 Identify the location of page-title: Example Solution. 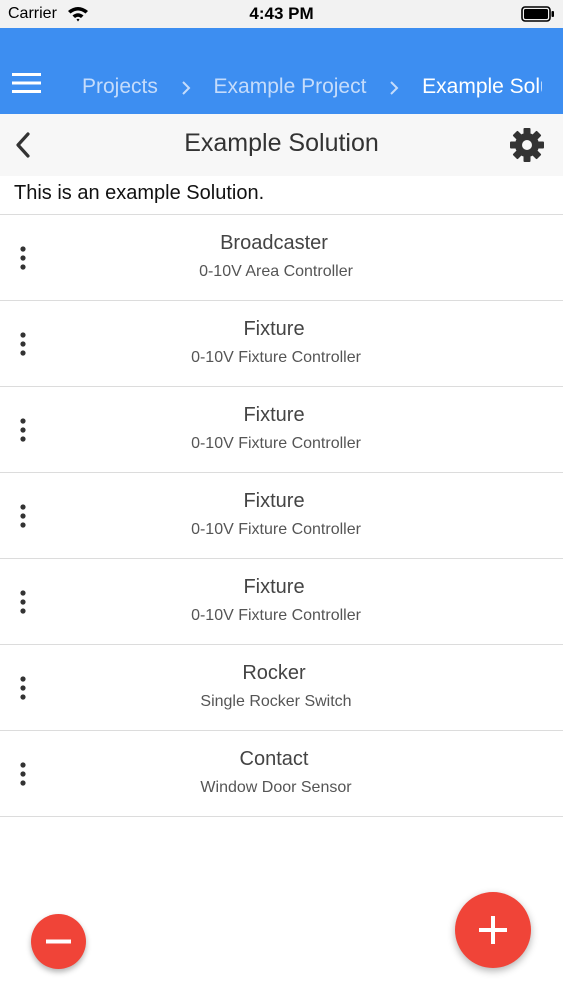
(281, 143).